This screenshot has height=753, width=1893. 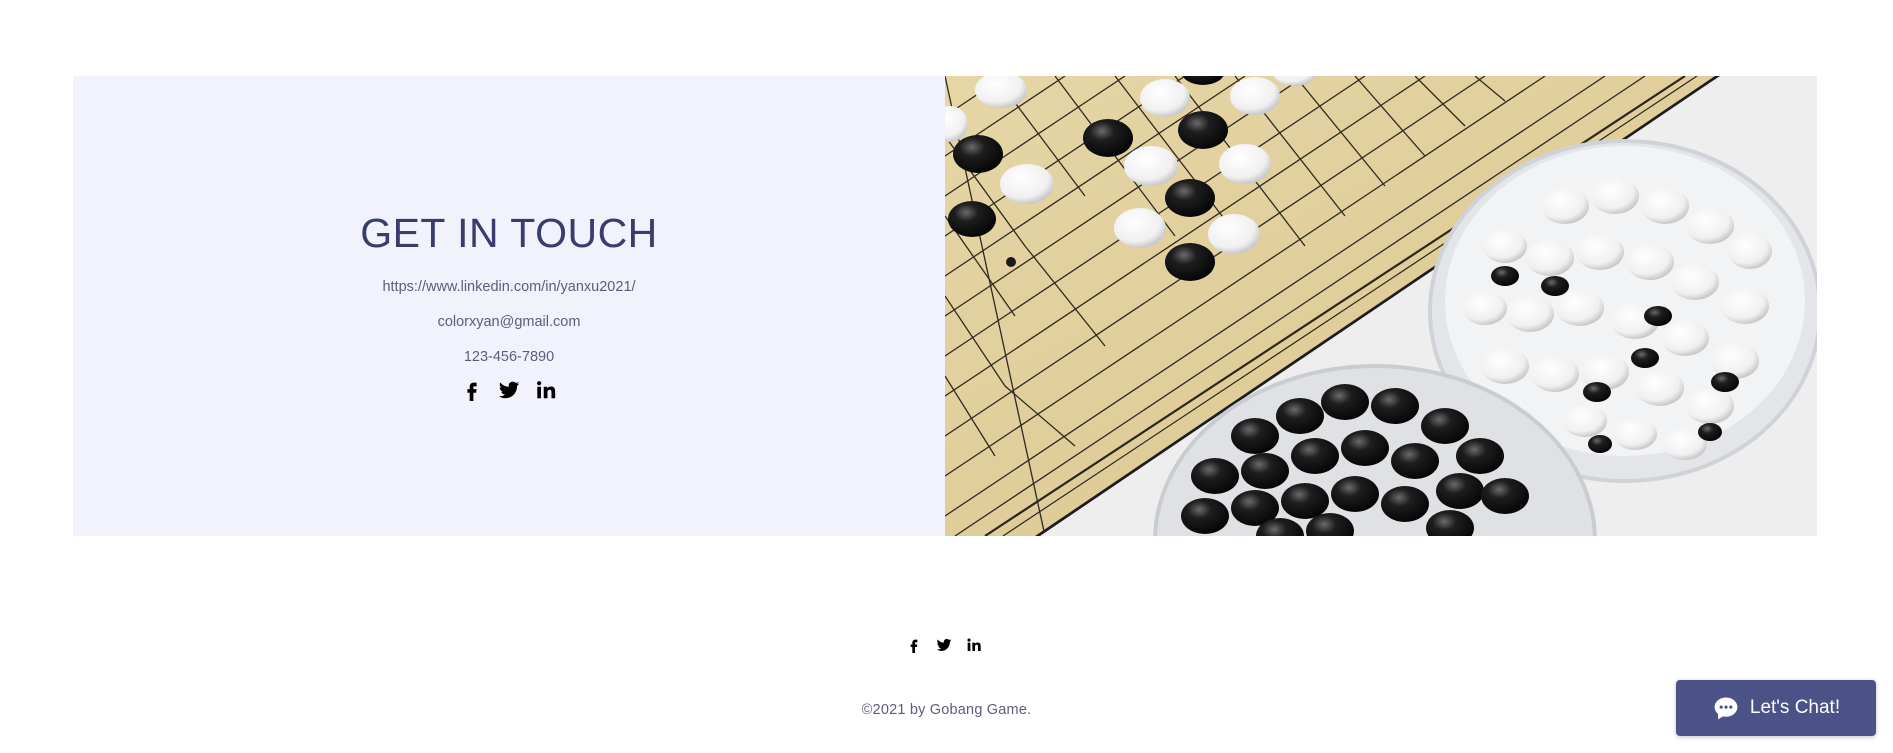 I want to click on contact-social-bar, so click(x=509, y=390).